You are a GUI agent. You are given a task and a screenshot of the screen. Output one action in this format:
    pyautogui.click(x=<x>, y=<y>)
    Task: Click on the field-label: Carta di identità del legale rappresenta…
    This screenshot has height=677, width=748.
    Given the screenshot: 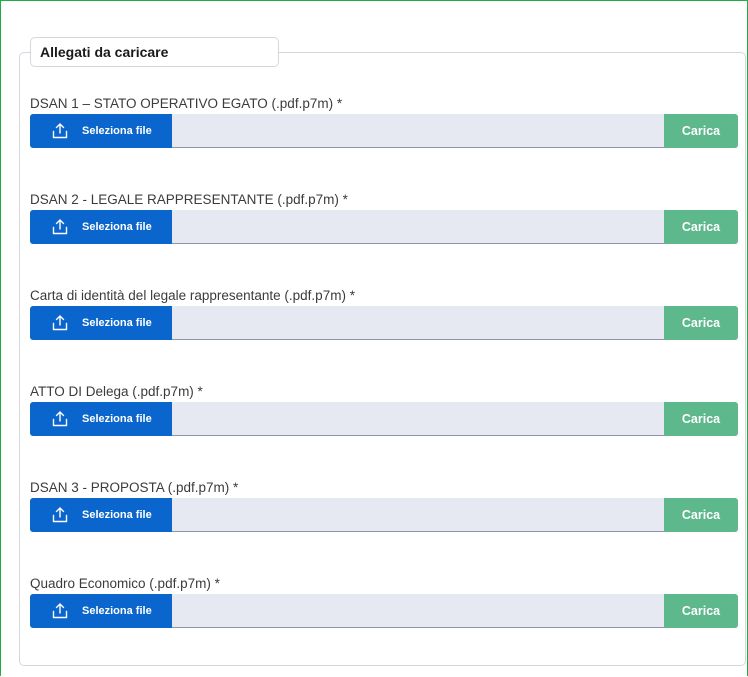 What is the action you would take?
    pyautogui.click(x=192, y=295)
    